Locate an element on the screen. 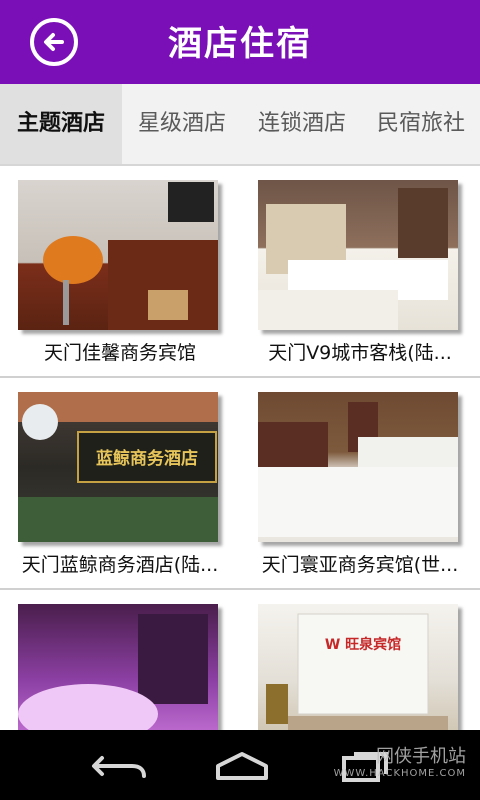  hotel-card: 天门佳馨商务宾馆 is located at coordinates (120, 271).